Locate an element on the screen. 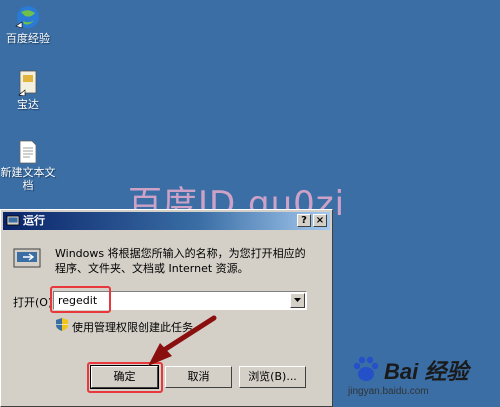 The height and width of the screenshot is (407, 500). text-document-icon is located at coordinates (28, 152).